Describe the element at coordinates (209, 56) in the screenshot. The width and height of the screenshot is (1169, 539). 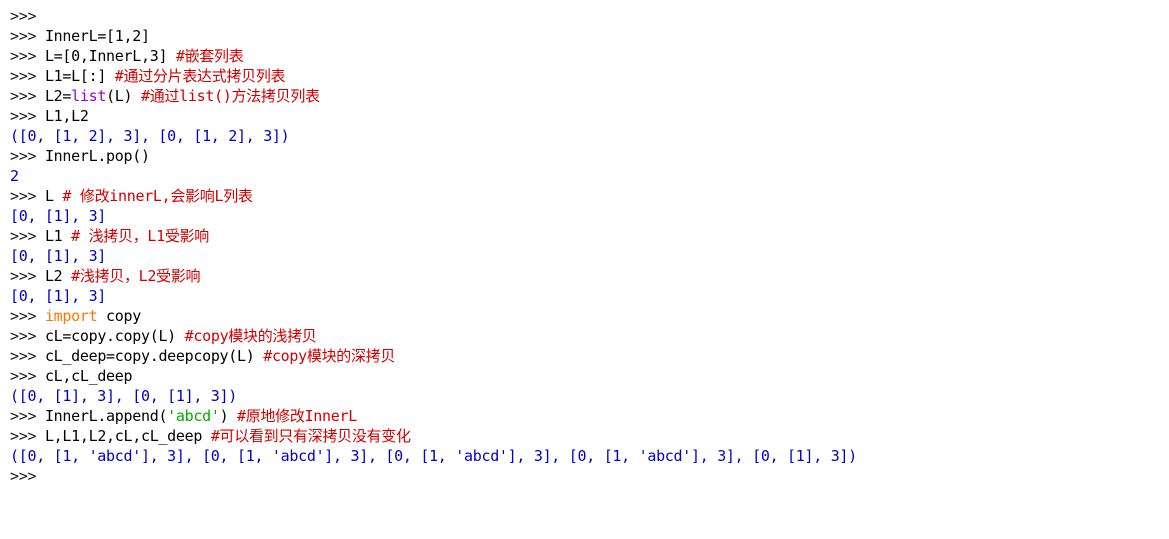
I see `console-comment-text: #嵌套列表` at that location.